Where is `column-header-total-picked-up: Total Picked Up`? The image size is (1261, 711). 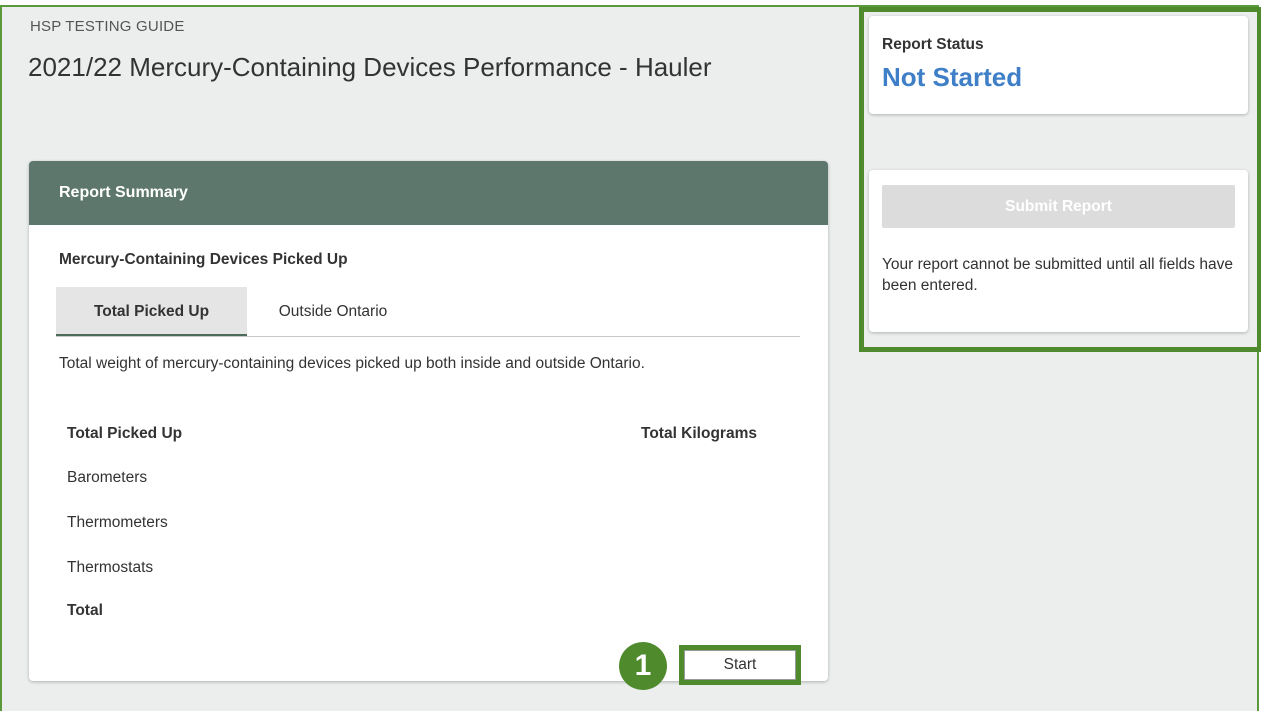 column-header-total-picked-up: Total Picked Up is located at coordinates (125, 433).